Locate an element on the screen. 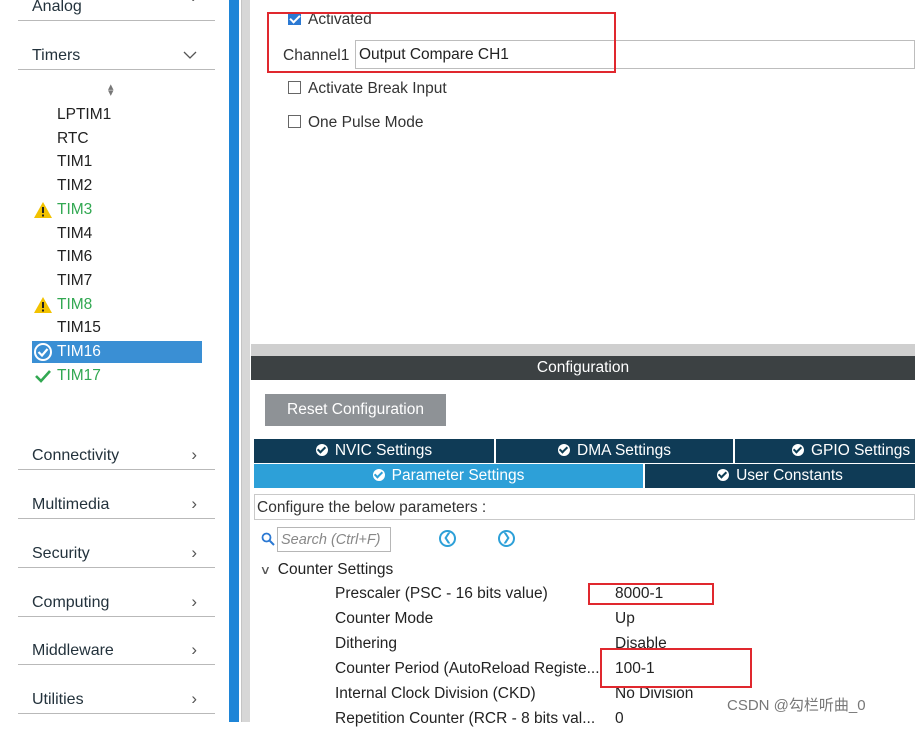 The height and width of the screenshot is (733, 915). tab-dma-settings: DMA Settings is located at coordinates (614, 451).